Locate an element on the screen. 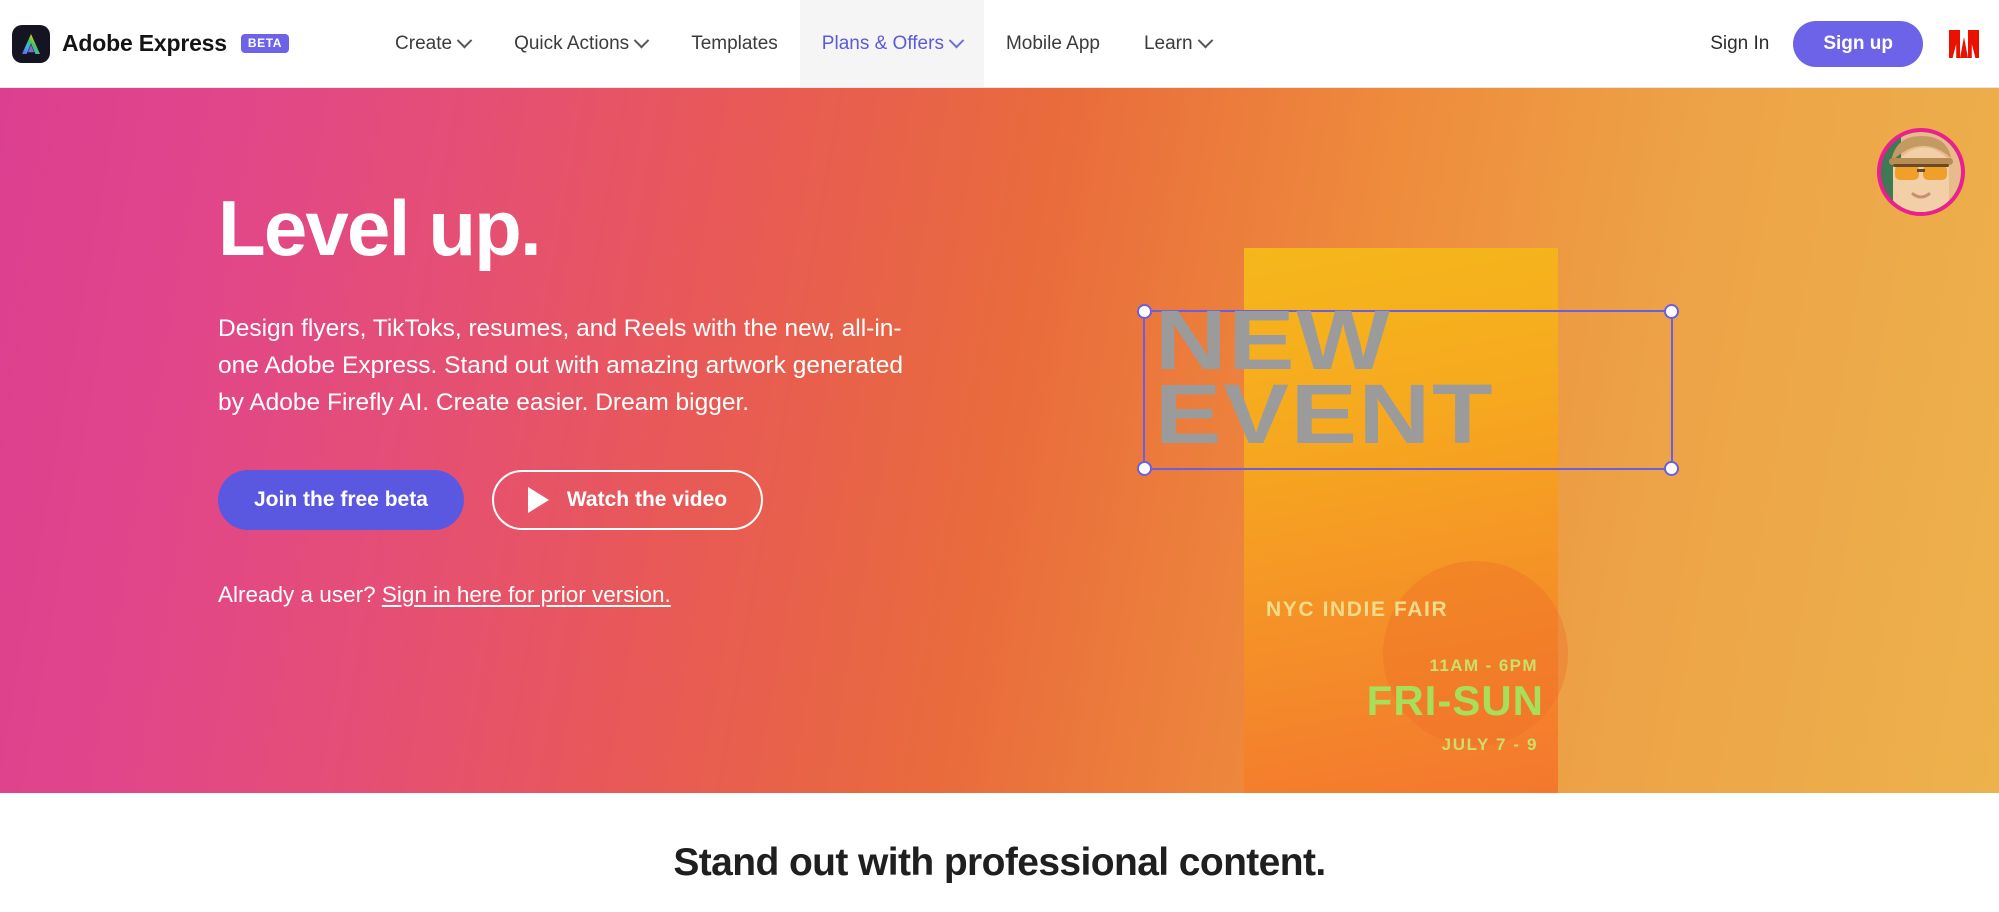  poster-time: 11AM - 6PM is located at coordinates (1483, 665).